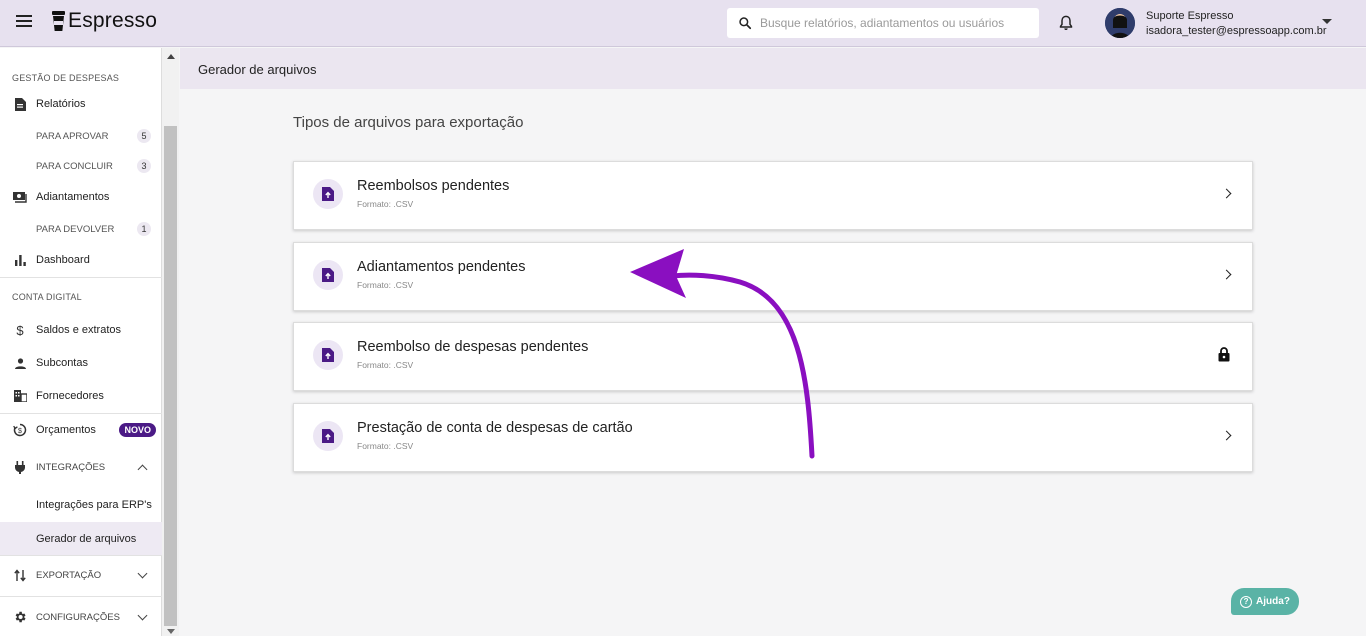  Describe the element at coordinates (144, 136) in the screenshot. I see `count-badge: 5` at that location.